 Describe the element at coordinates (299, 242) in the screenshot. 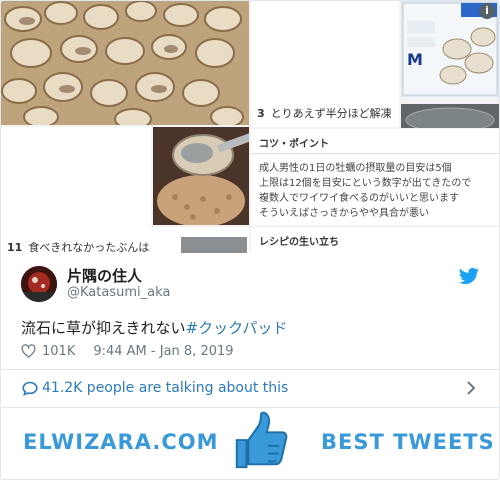

I see `recipe-origin-title: レシピの生い立ち` at that location.